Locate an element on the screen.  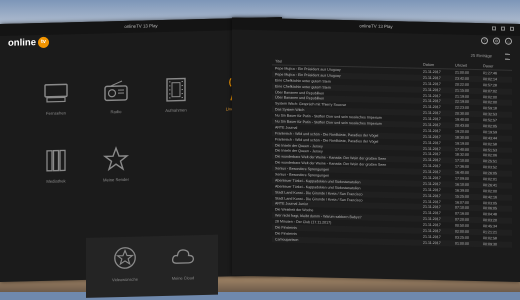
tile-label: Fernsehen is located at coordinates (56, 112).